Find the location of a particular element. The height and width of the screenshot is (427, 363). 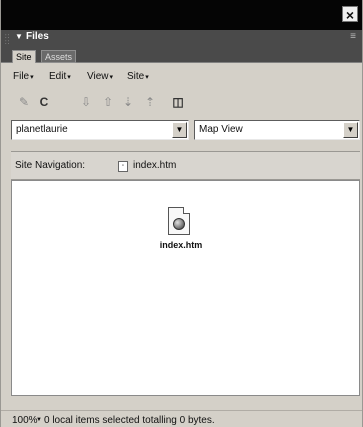

site-navigation-bar: Site Navigation: ▫ index.htm is located at coordinates (185, 165).